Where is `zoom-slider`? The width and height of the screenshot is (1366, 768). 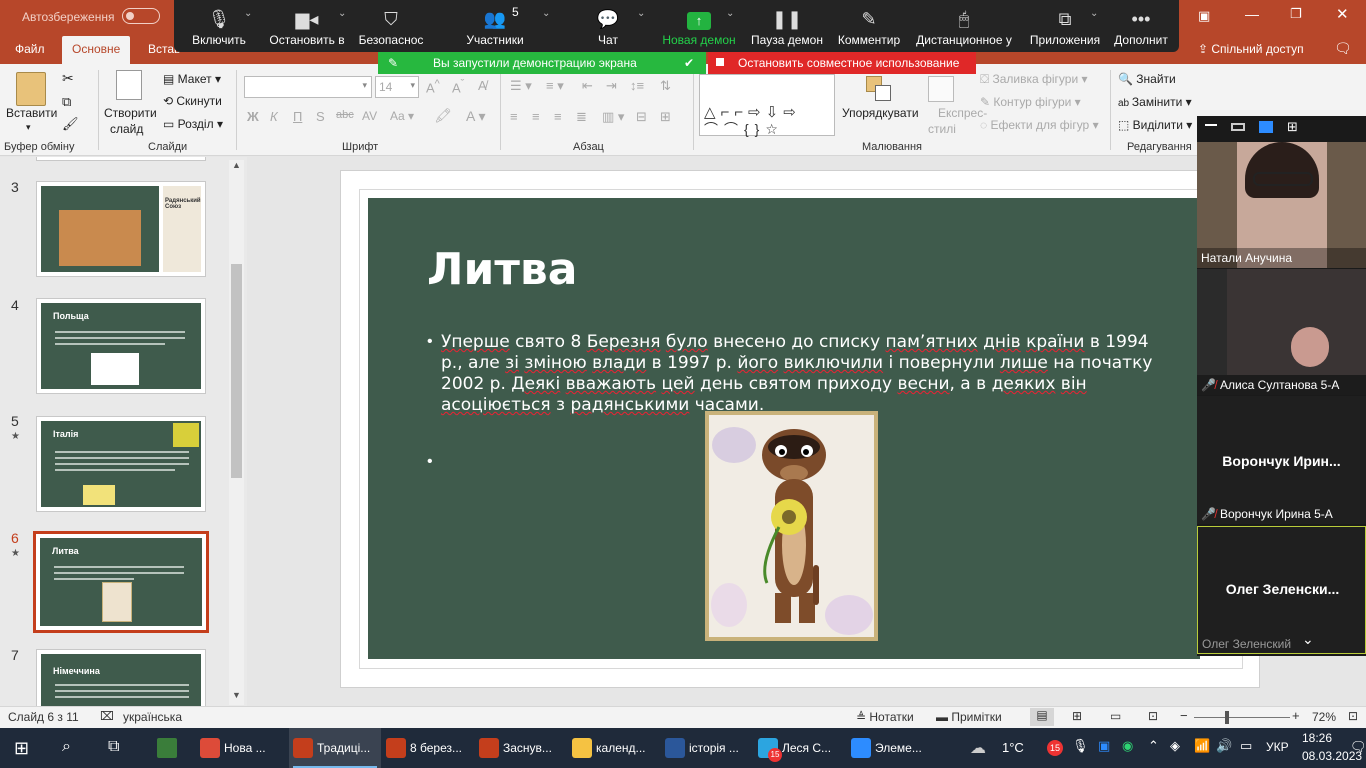
zoom-slider is located at coordinates (1242, 717).